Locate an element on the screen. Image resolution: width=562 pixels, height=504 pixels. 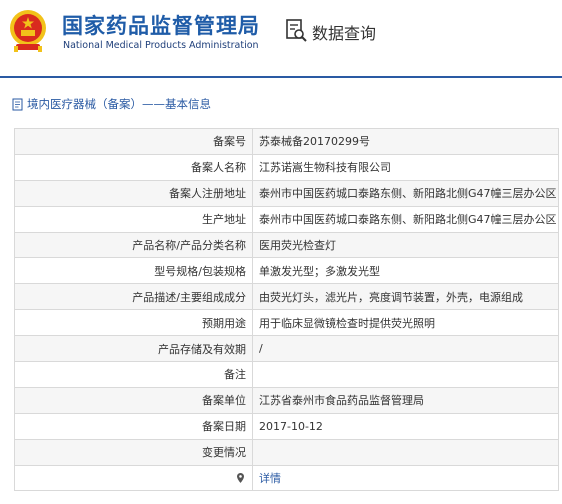
row-value: 江苏诺嵩生物科技有限公司 is located at coordinates (405, 167).